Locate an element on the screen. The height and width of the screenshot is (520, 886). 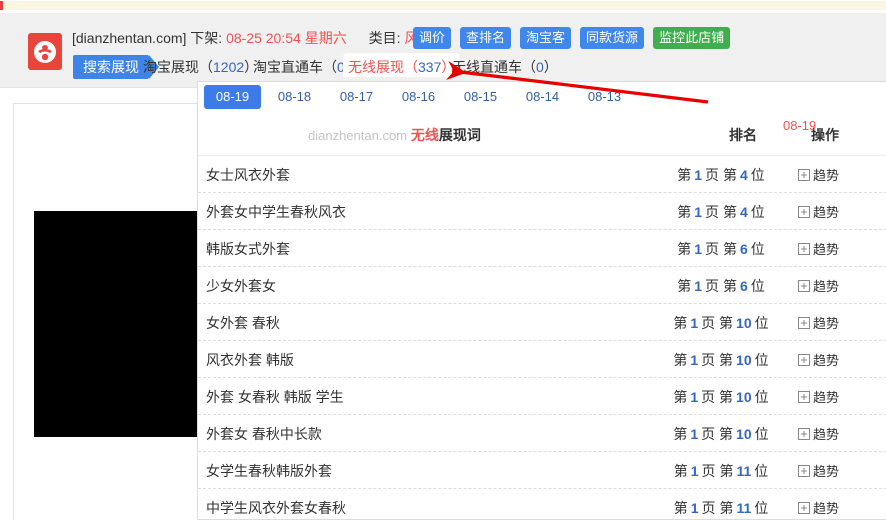
date-tab: 08-16 is located at coordinates (418, 97).